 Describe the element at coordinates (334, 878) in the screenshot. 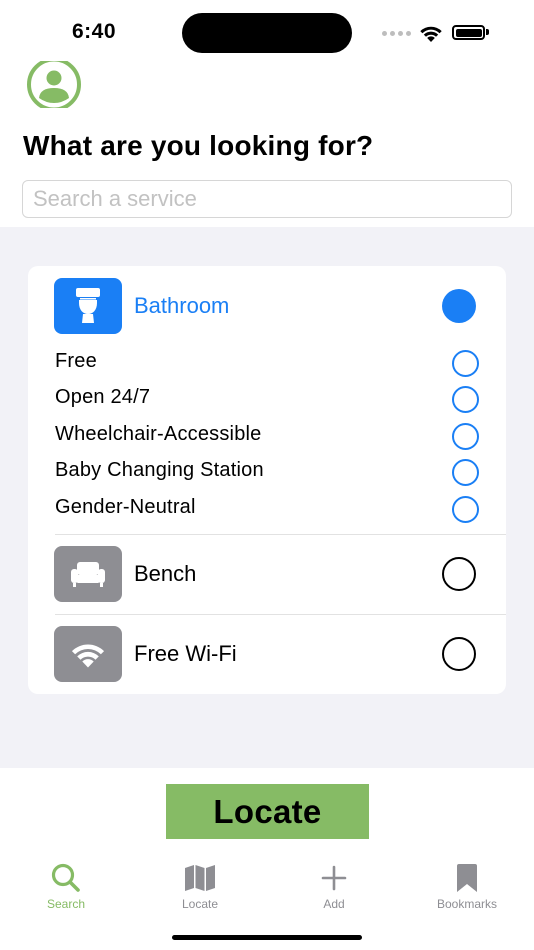

I see `plus-icon` at that location.